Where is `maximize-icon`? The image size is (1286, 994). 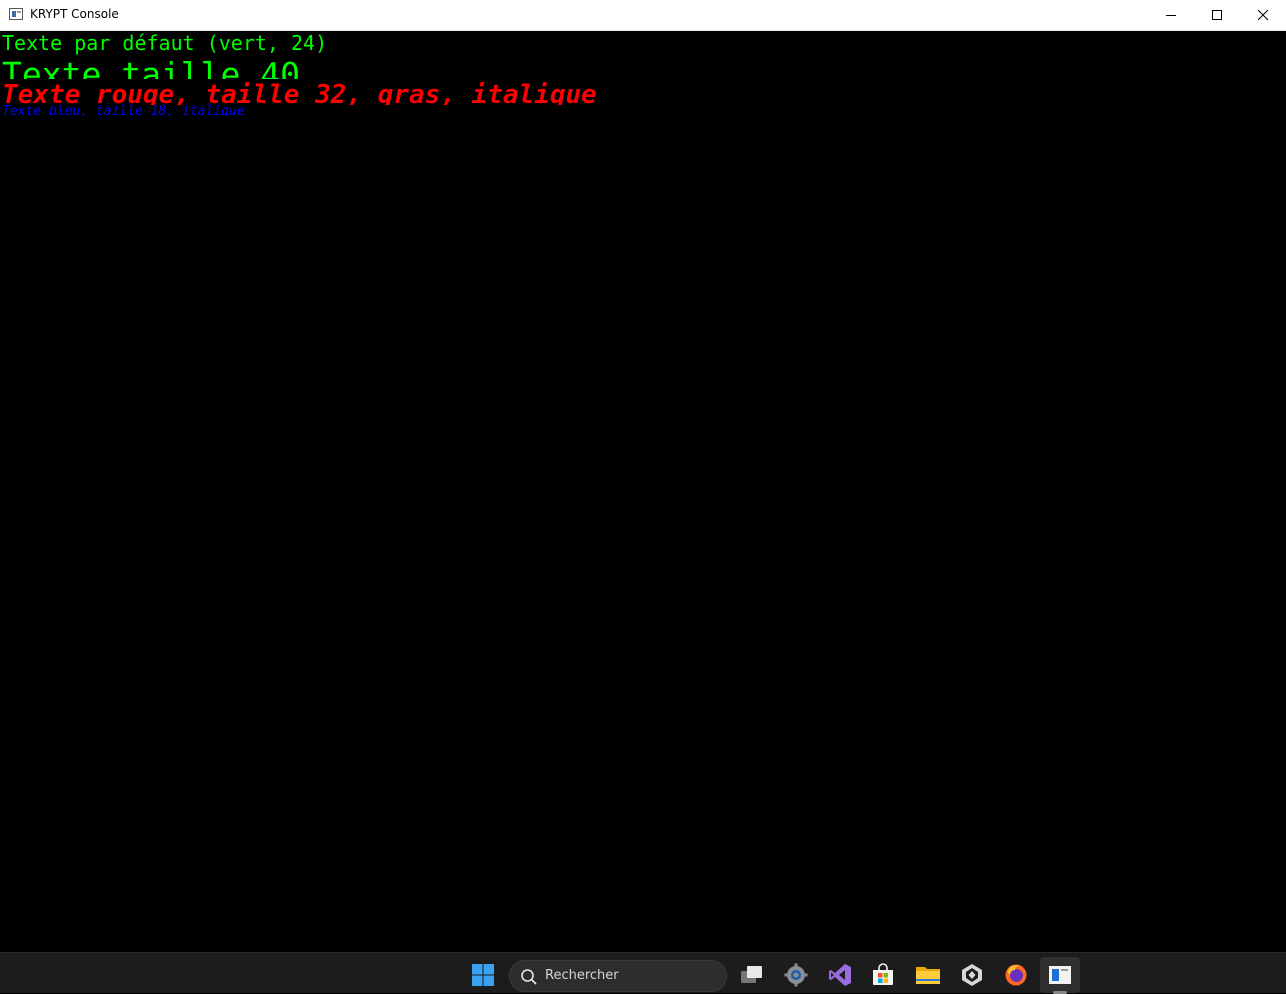 maximize-icon is located at coordinates (1217, 15).